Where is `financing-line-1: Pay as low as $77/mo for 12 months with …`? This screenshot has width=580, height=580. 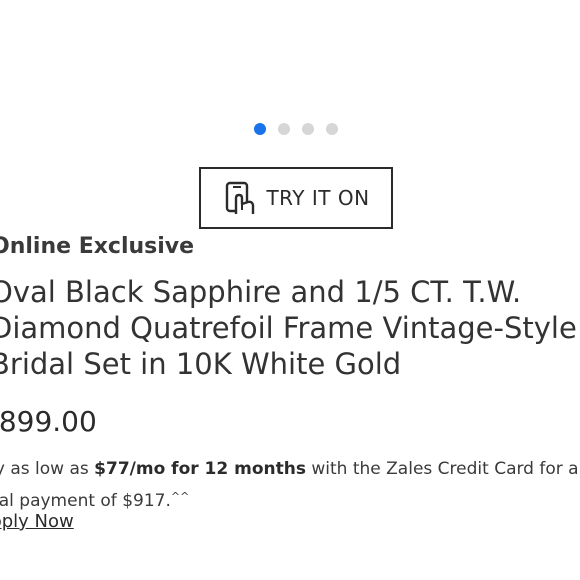 financing-line-1: Pay as low as $77/mo for 12 months with … is located at coordinates (290, 469).